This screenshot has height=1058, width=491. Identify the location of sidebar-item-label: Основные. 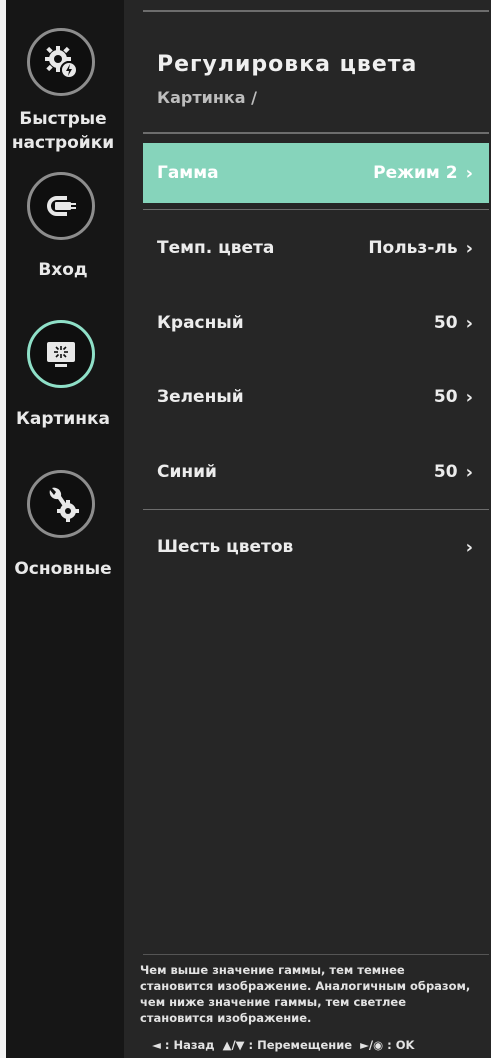
(63, 569).